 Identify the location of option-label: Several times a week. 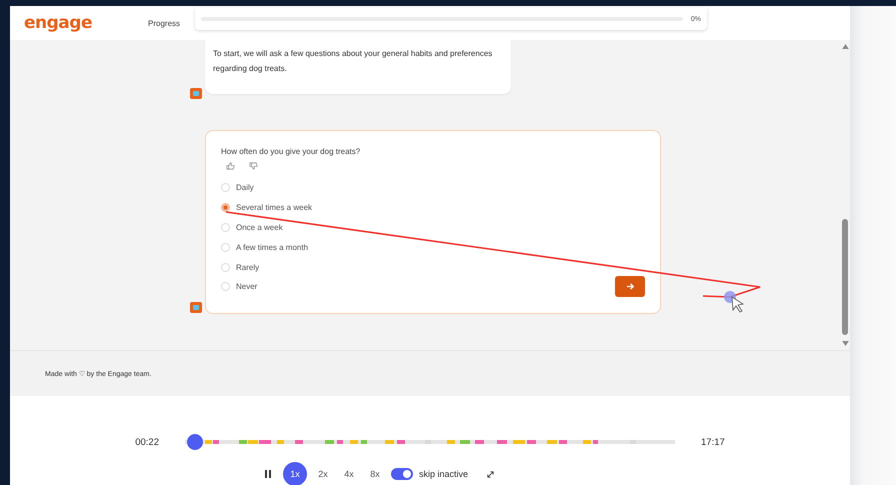
(274, 207).